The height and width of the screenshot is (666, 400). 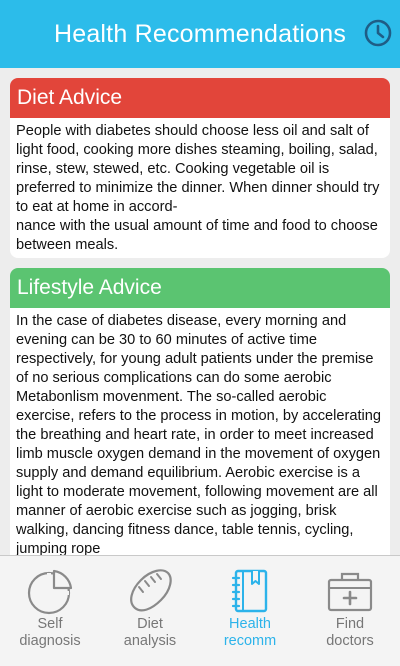 What do you see at coordinates (350, 592) in the screenshot?
I see `medical-kit-icon` at bounding box center [350, 592].